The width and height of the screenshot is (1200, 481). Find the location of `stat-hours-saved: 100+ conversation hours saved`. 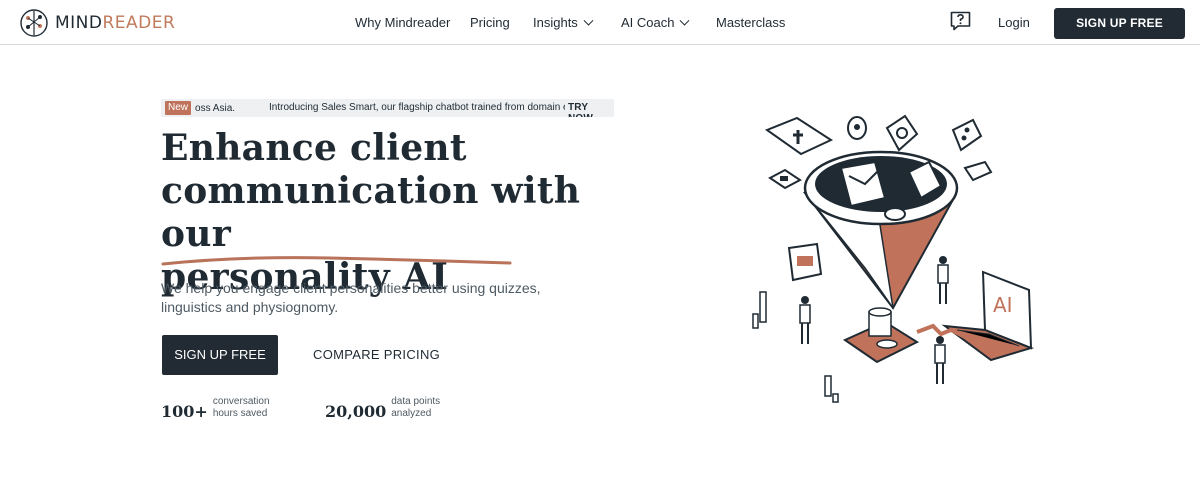

stat-hours-saved: 100+ conversation hours saved is located at coordinates (222, 408).